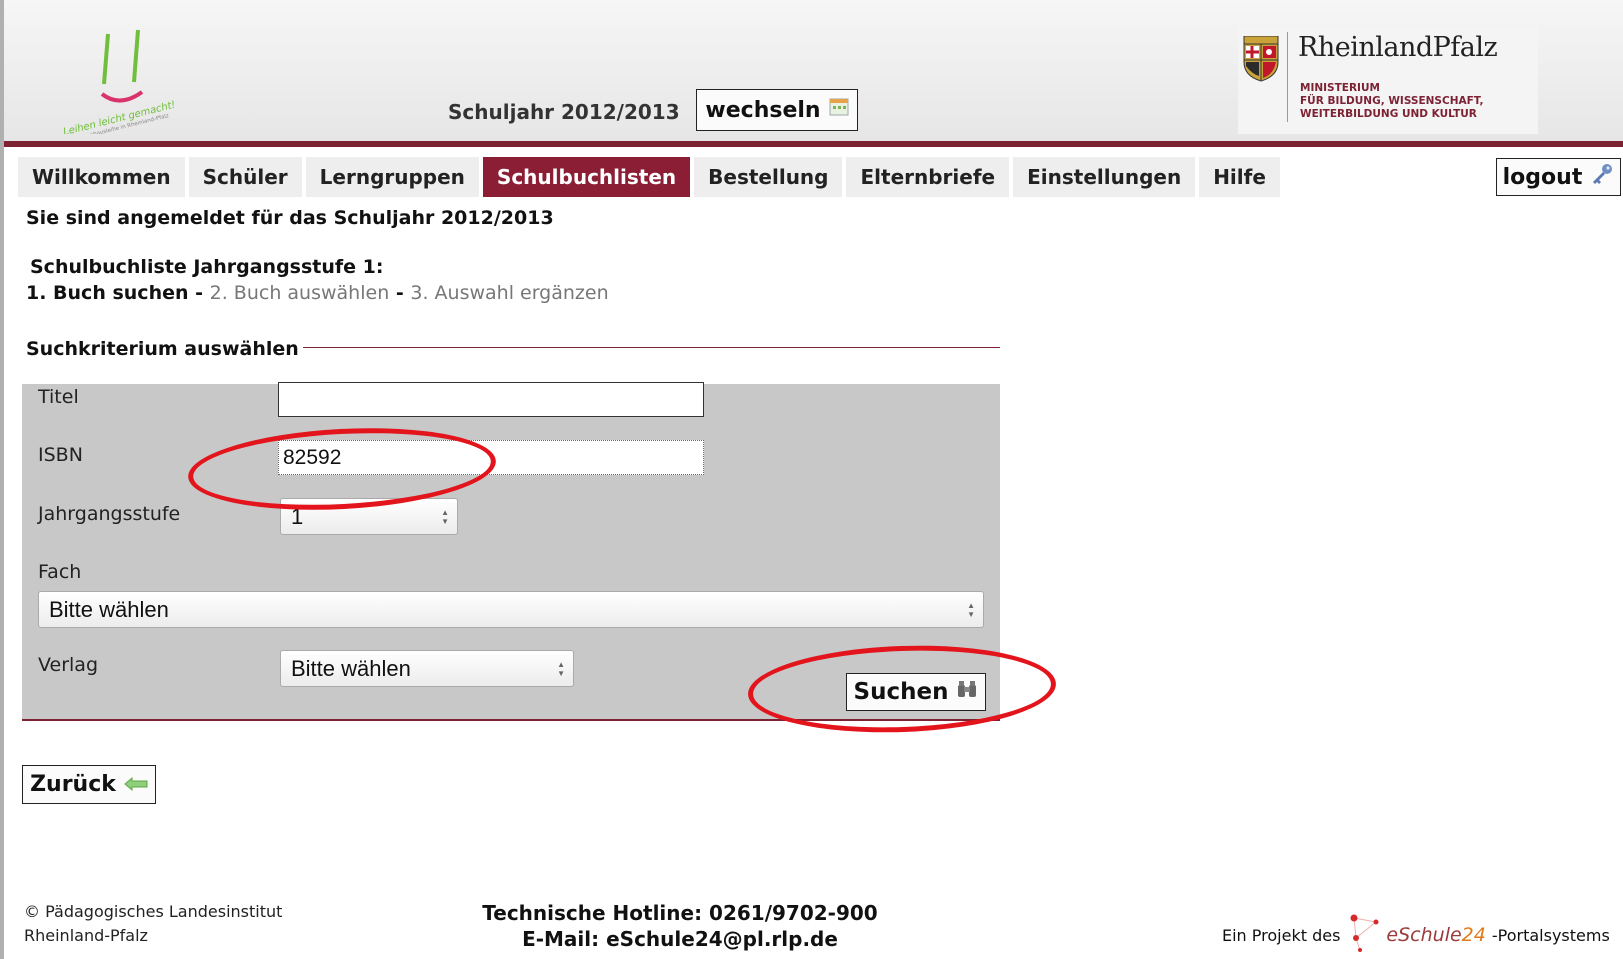  What do you see at coordinates (564, 112) in the screenshot?
I see `school-year-label: Schuljahr 2012/2013` at bounding box center [564, 112].